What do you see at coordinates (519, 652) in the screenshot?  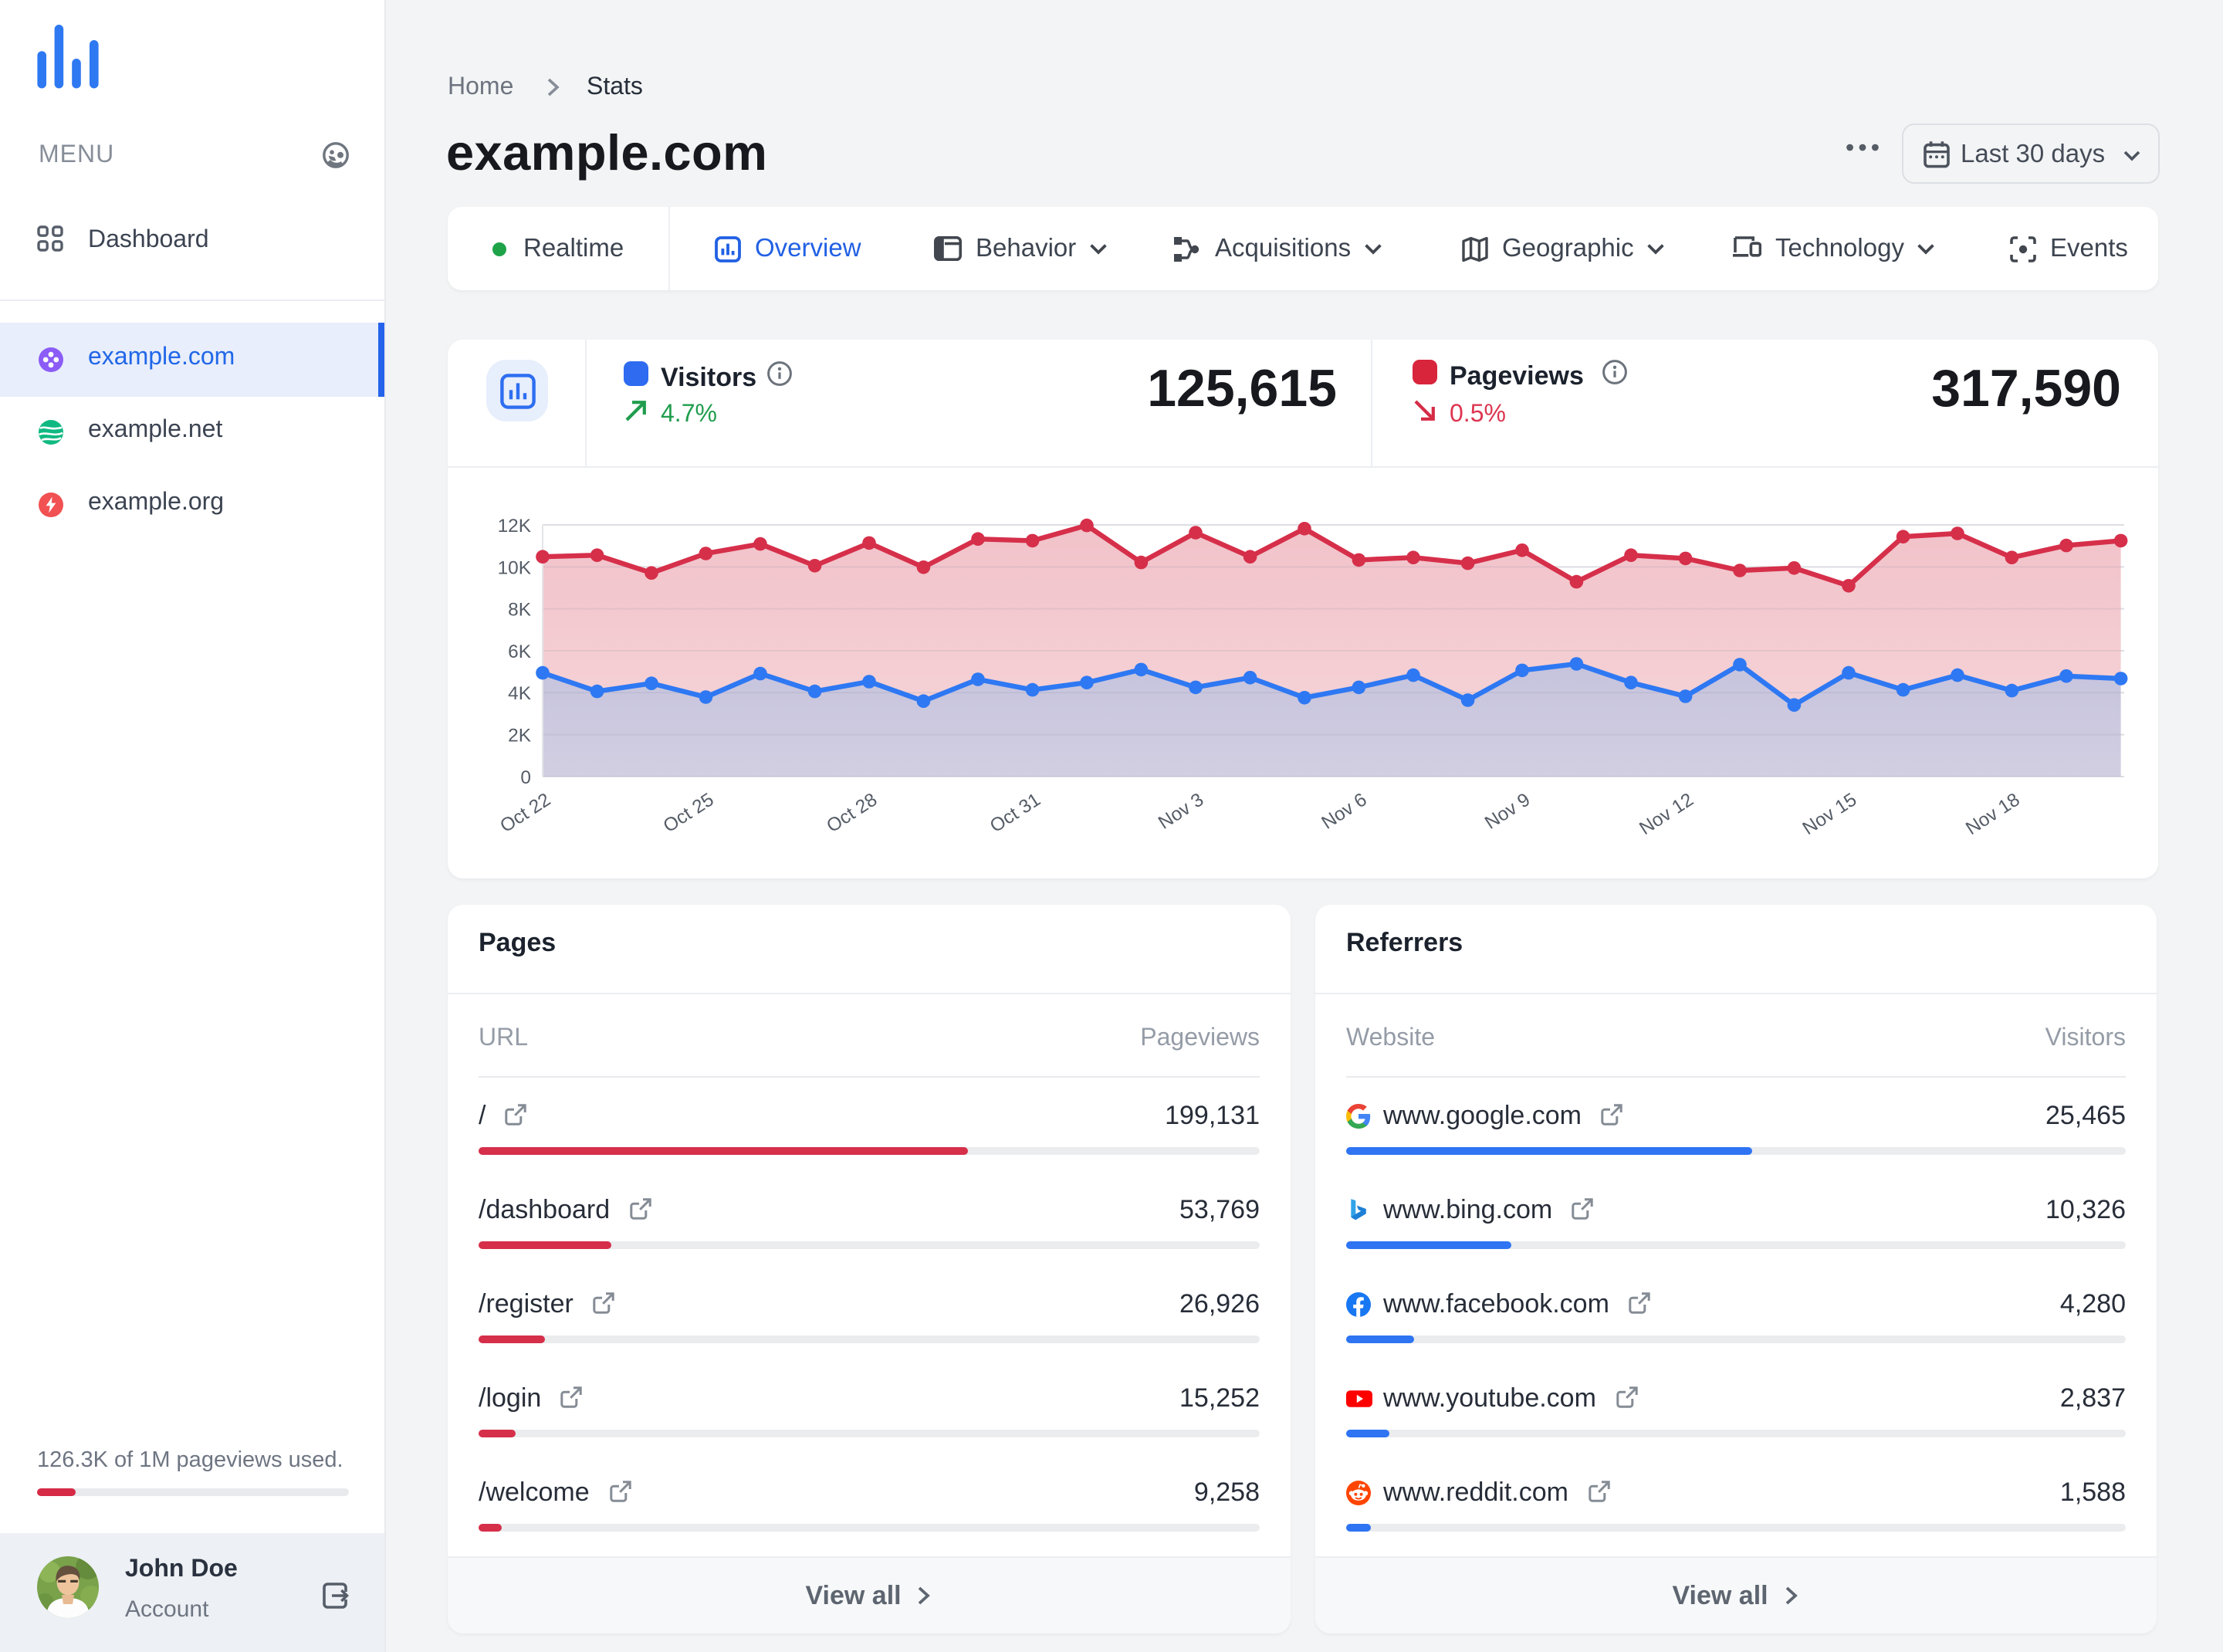 I see `svg-text: 6K` at bounding box center [519, 652].